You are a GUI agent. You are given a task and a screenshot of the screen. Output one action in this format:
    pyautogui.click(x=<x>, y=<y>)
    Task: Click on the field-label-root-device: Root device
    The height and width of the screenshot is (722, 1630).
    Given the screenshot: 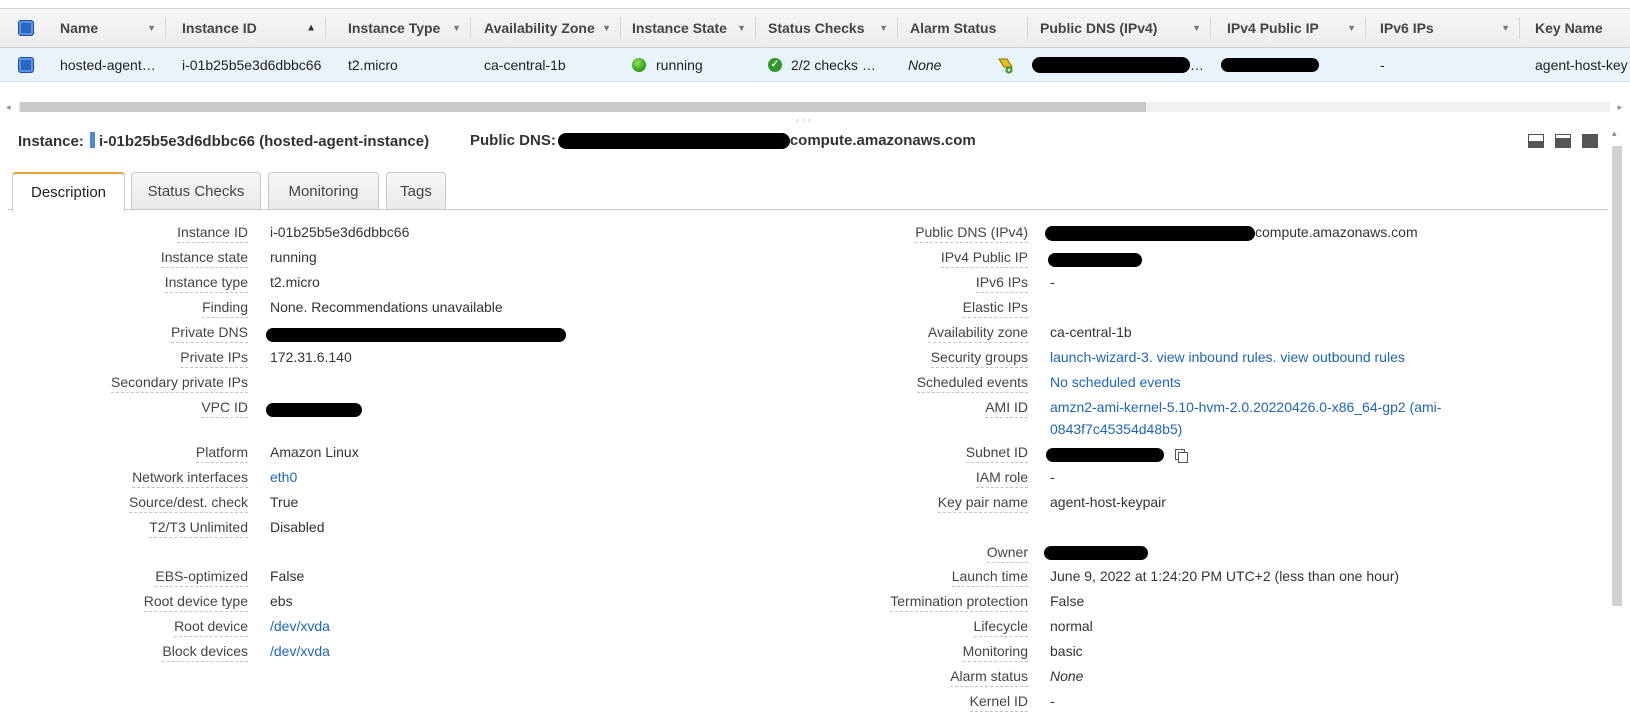 What is the action you would take?
    pyautogui.click(x=211, y=627)
    